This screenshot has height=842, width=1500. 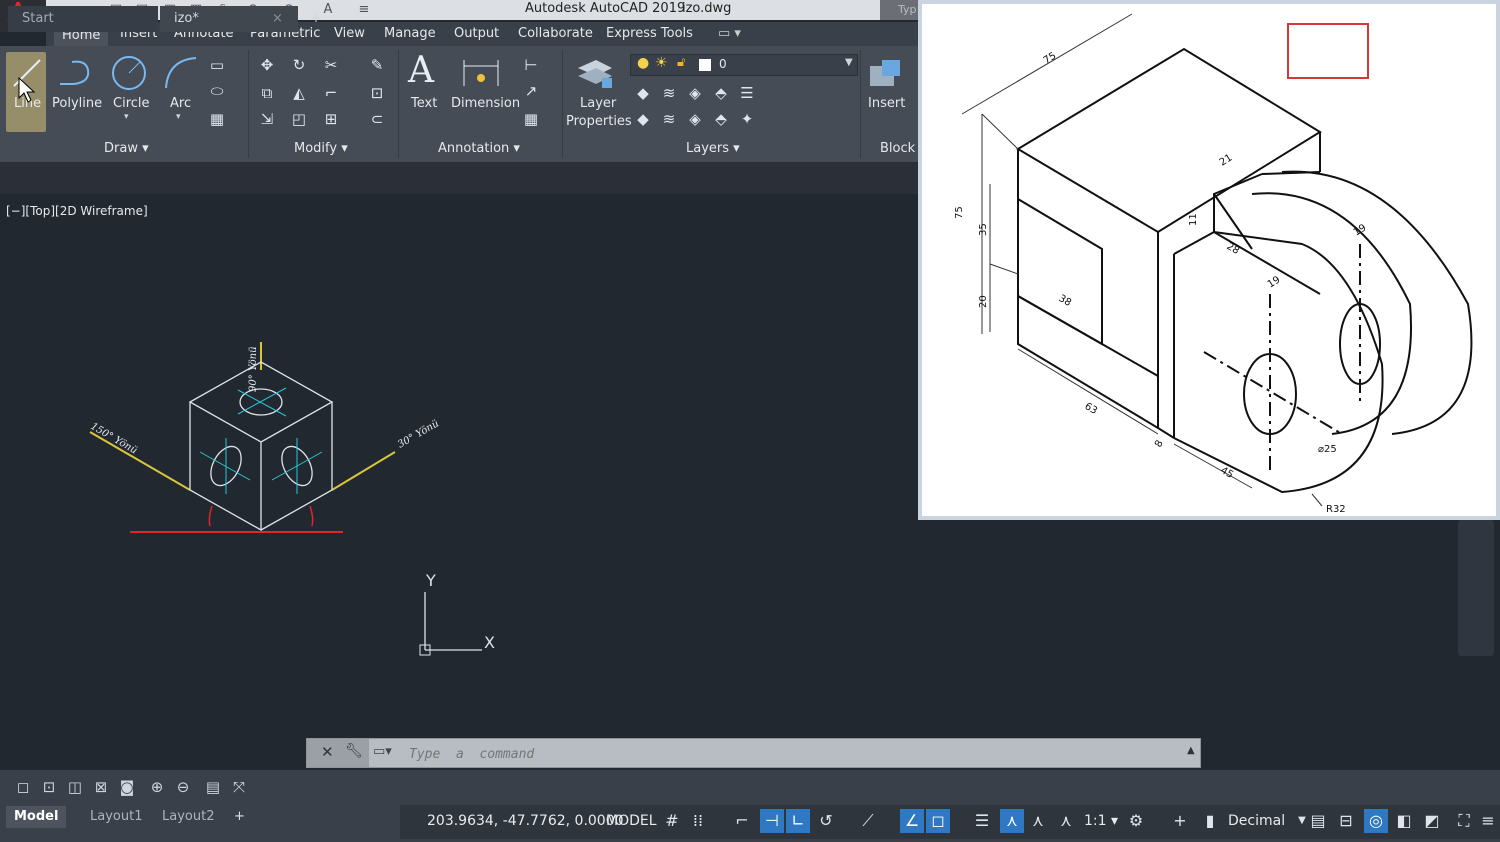 What do you see at coordinates (188, 817) in the screenshot?
I see `tab-layout2: Layout2` at bounding box center [188, 817].